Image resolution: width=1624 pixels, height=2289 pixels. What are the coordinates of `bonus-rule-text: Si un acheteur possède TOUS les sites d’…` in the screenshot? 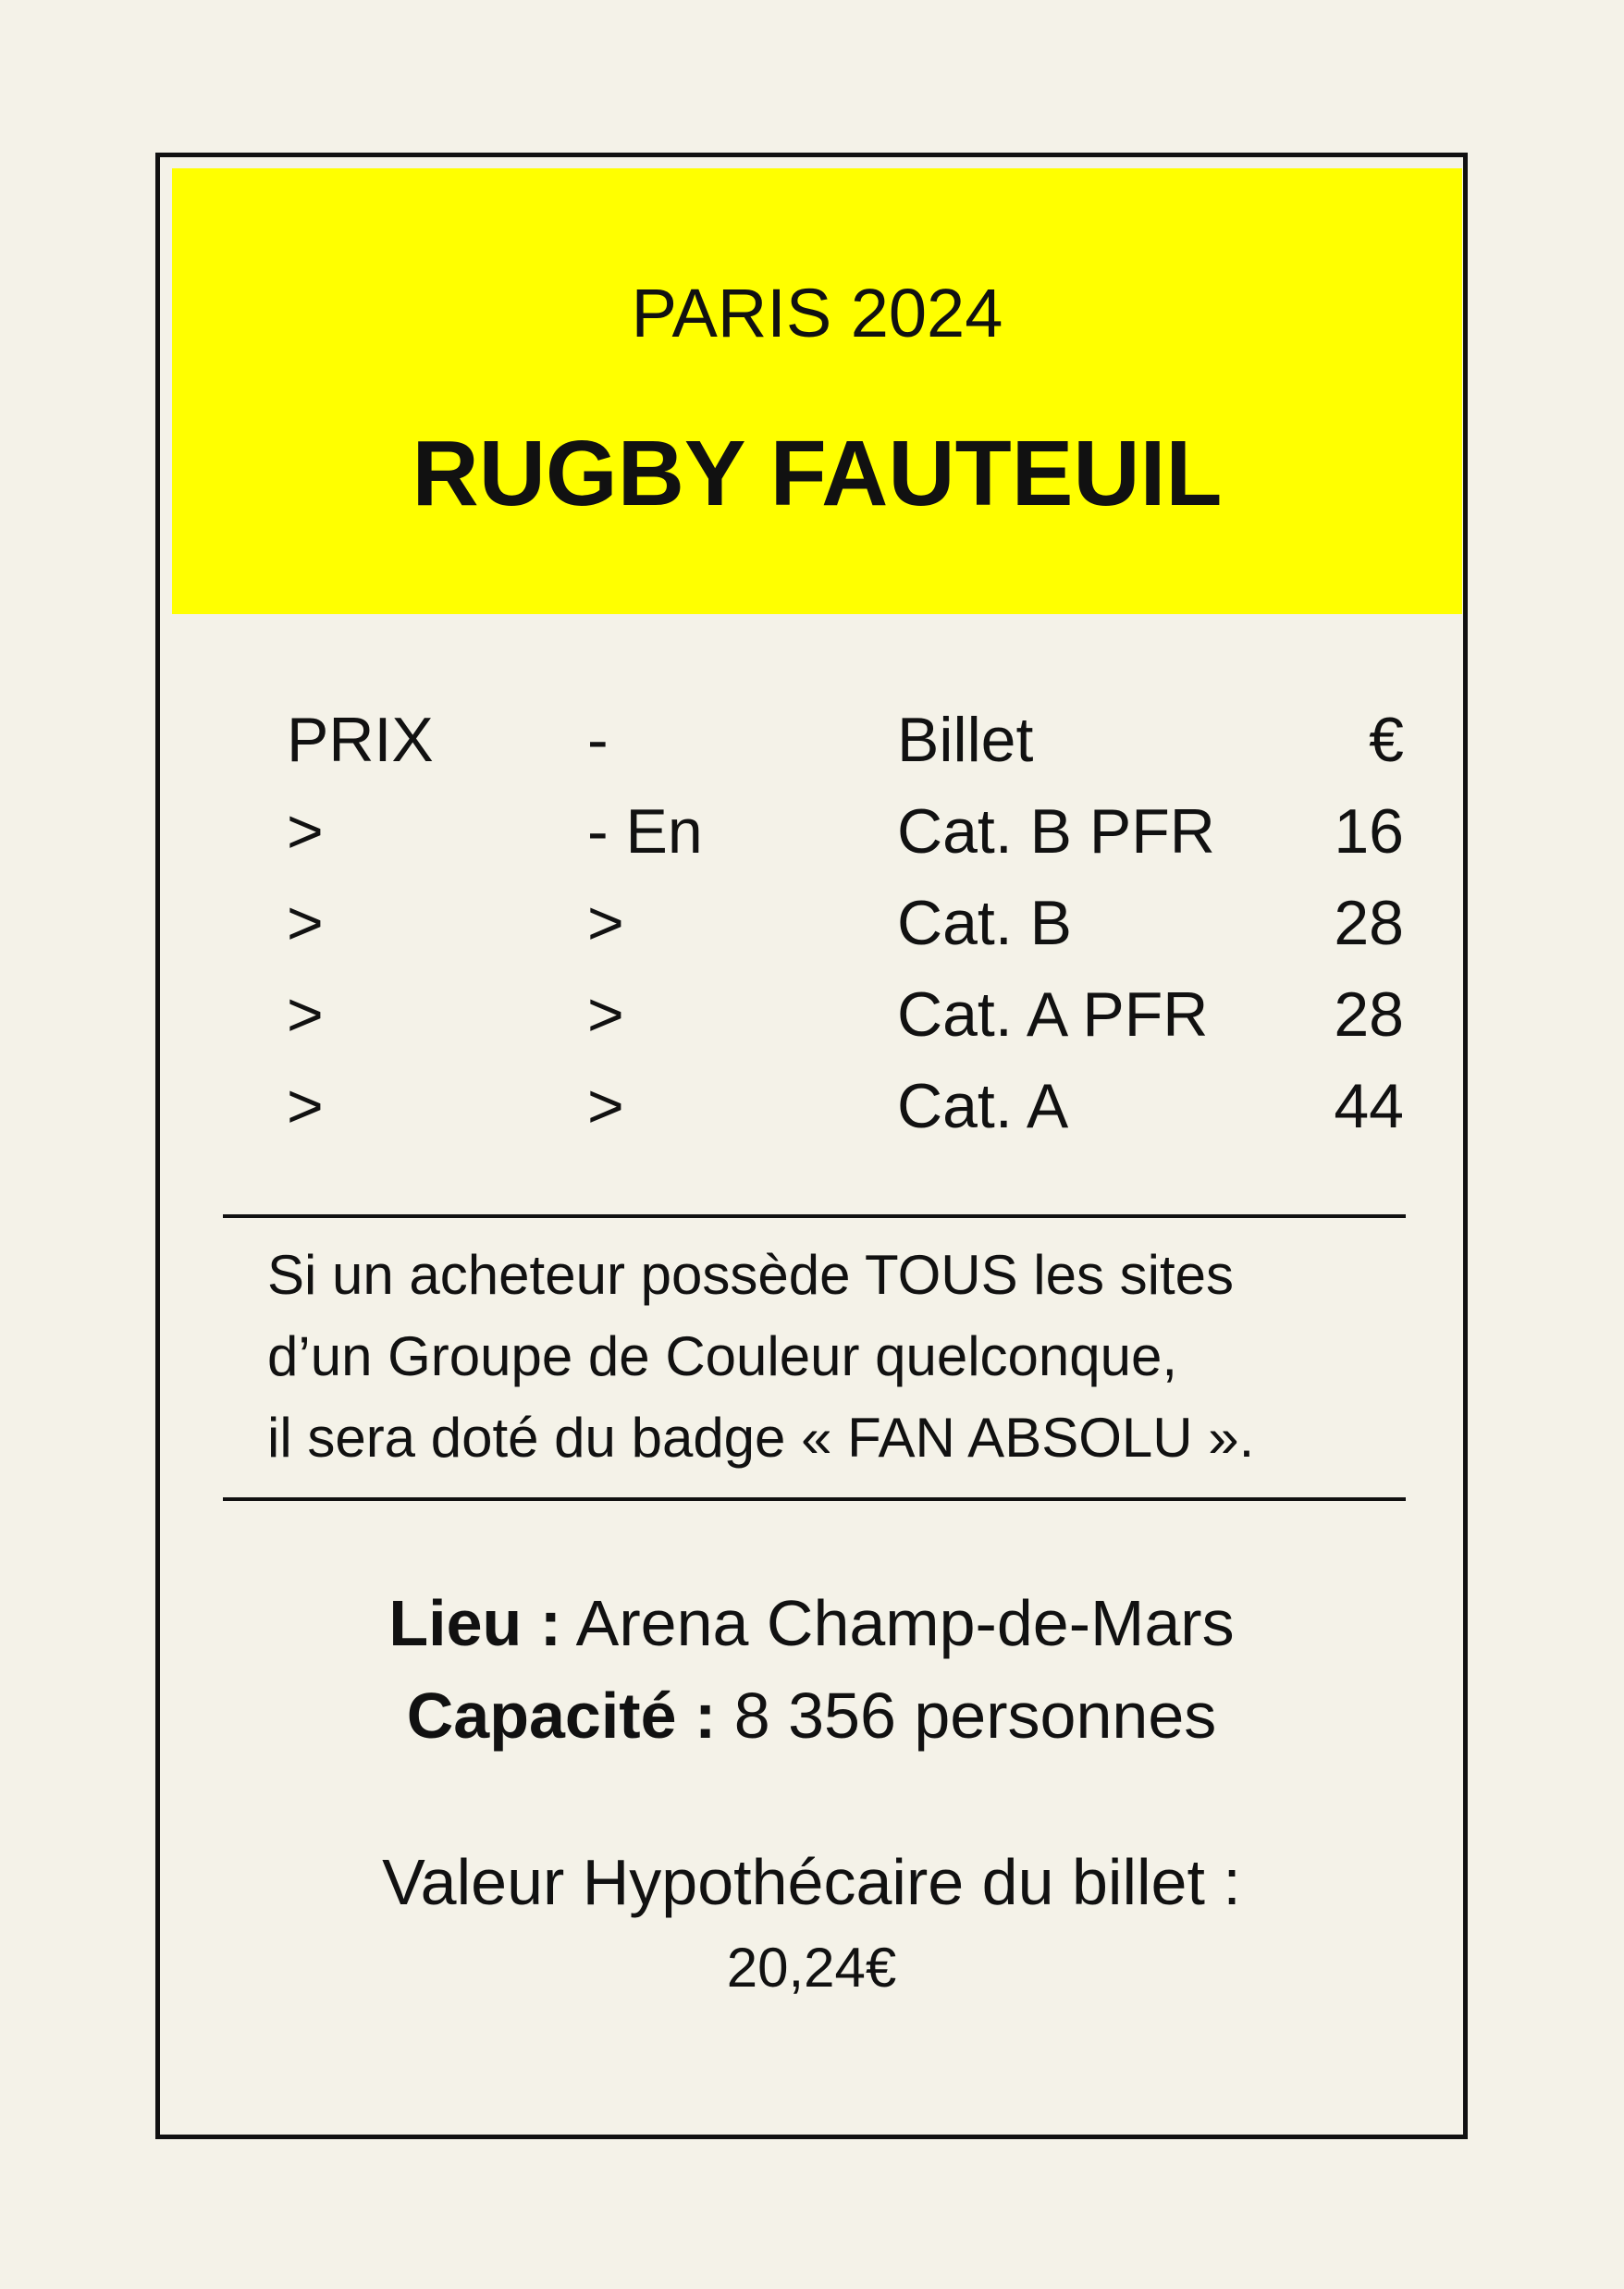 It's located at (822, 1357).